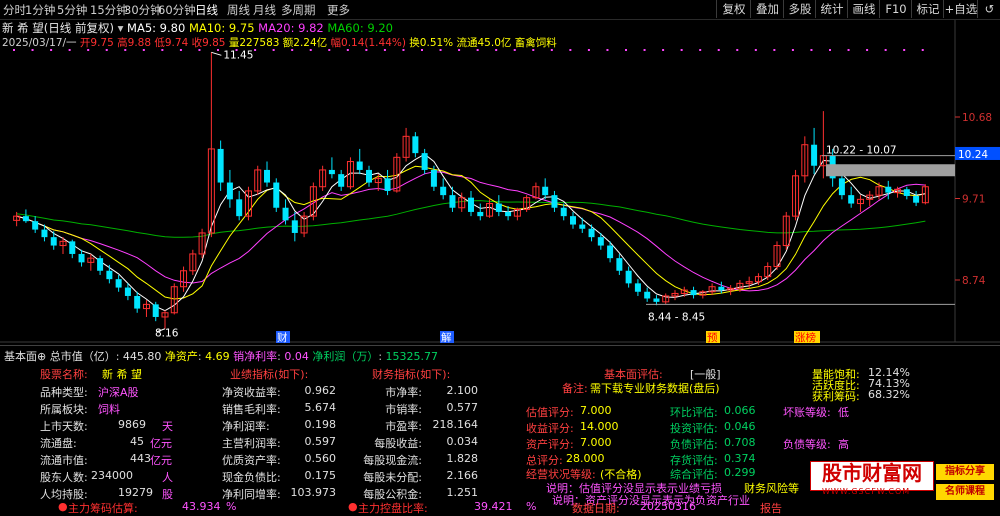 The height and width of the screenshot is (516, 1000). Describe the element at coordinates (863, 9) in the screenshot. I see `toolbar-button-4: 画线` at that location.